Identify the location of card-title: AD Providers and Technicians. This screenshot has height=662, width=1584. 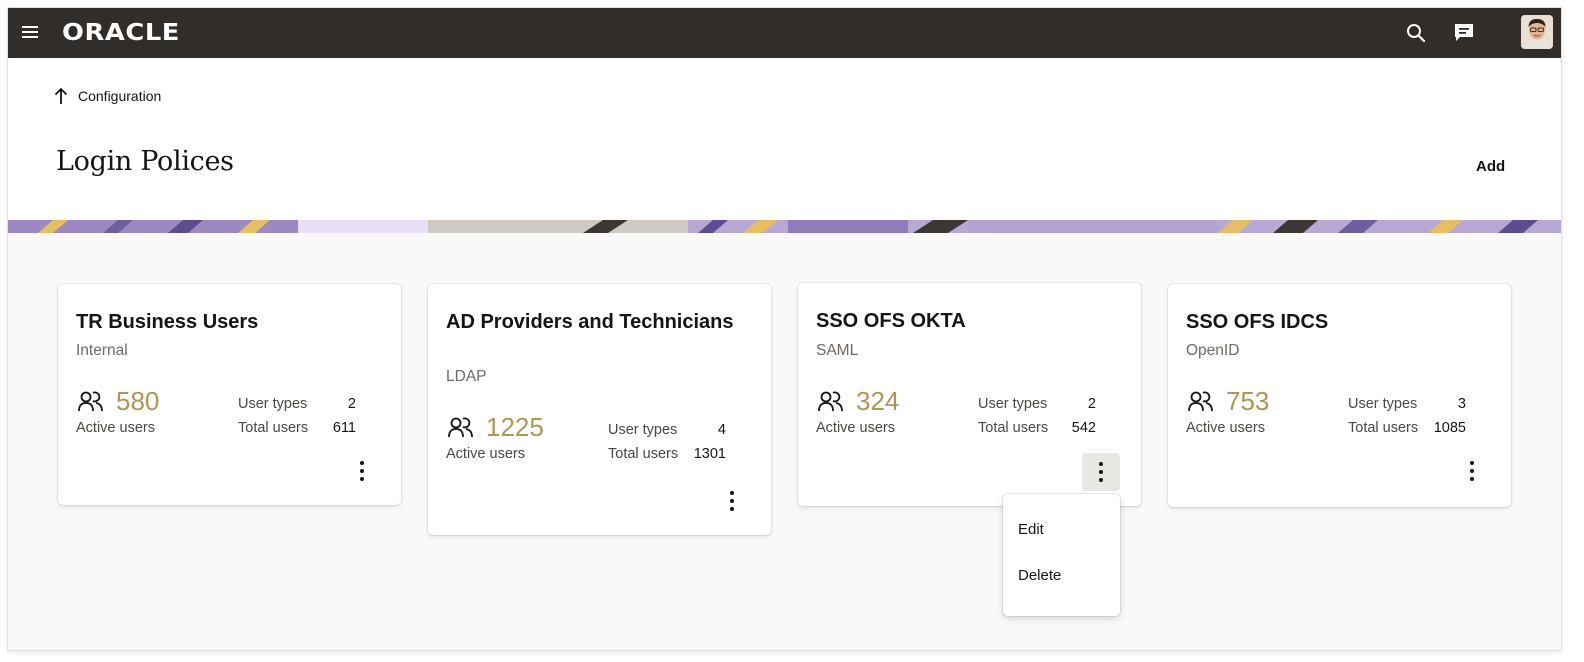
(590, 322).